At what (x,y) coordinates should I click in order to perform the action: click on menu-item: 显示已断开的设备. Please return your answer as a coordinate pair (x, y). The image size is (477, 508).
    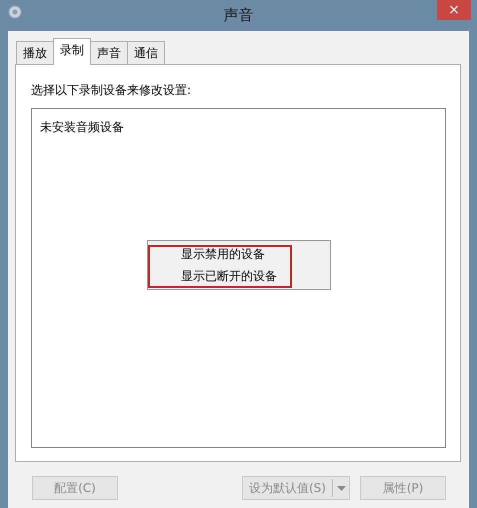
    Looking at the image, I should click on (239, 276).